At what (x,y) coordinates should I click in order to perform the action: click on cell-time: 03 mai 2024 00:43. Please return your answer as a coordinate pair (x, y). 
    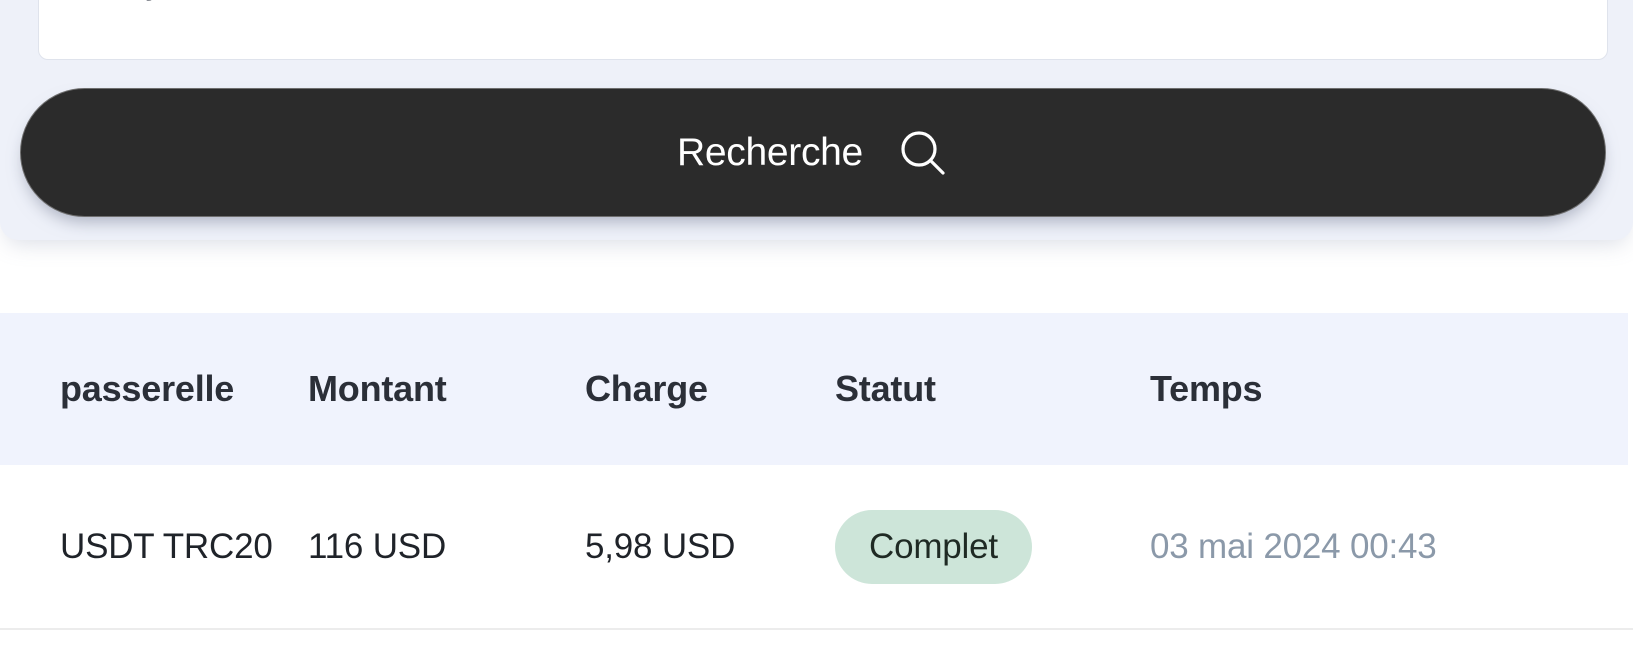
    Looking at the image, I should click on (1293, 546).